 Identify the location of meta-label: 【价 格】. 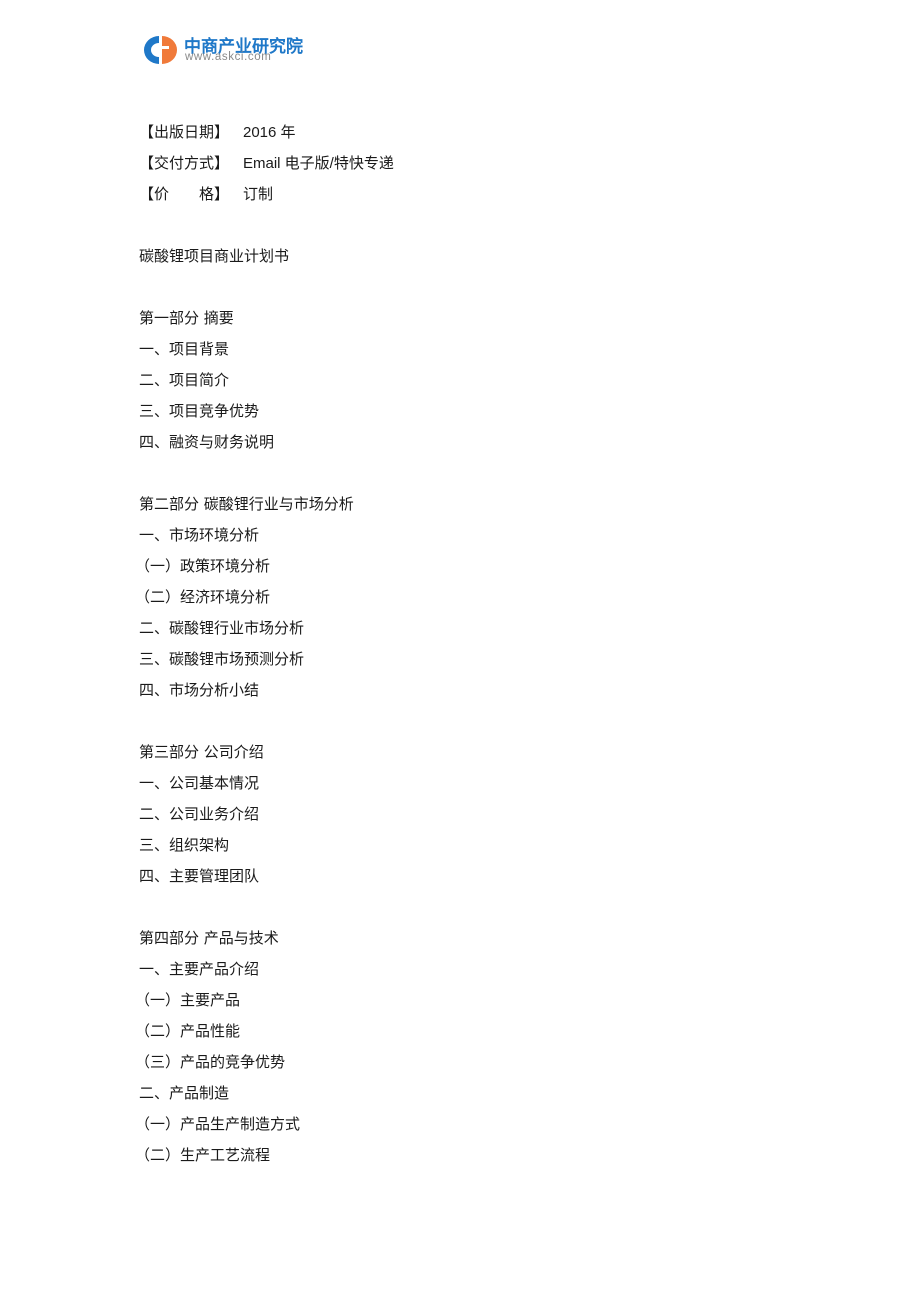
(184, 194).